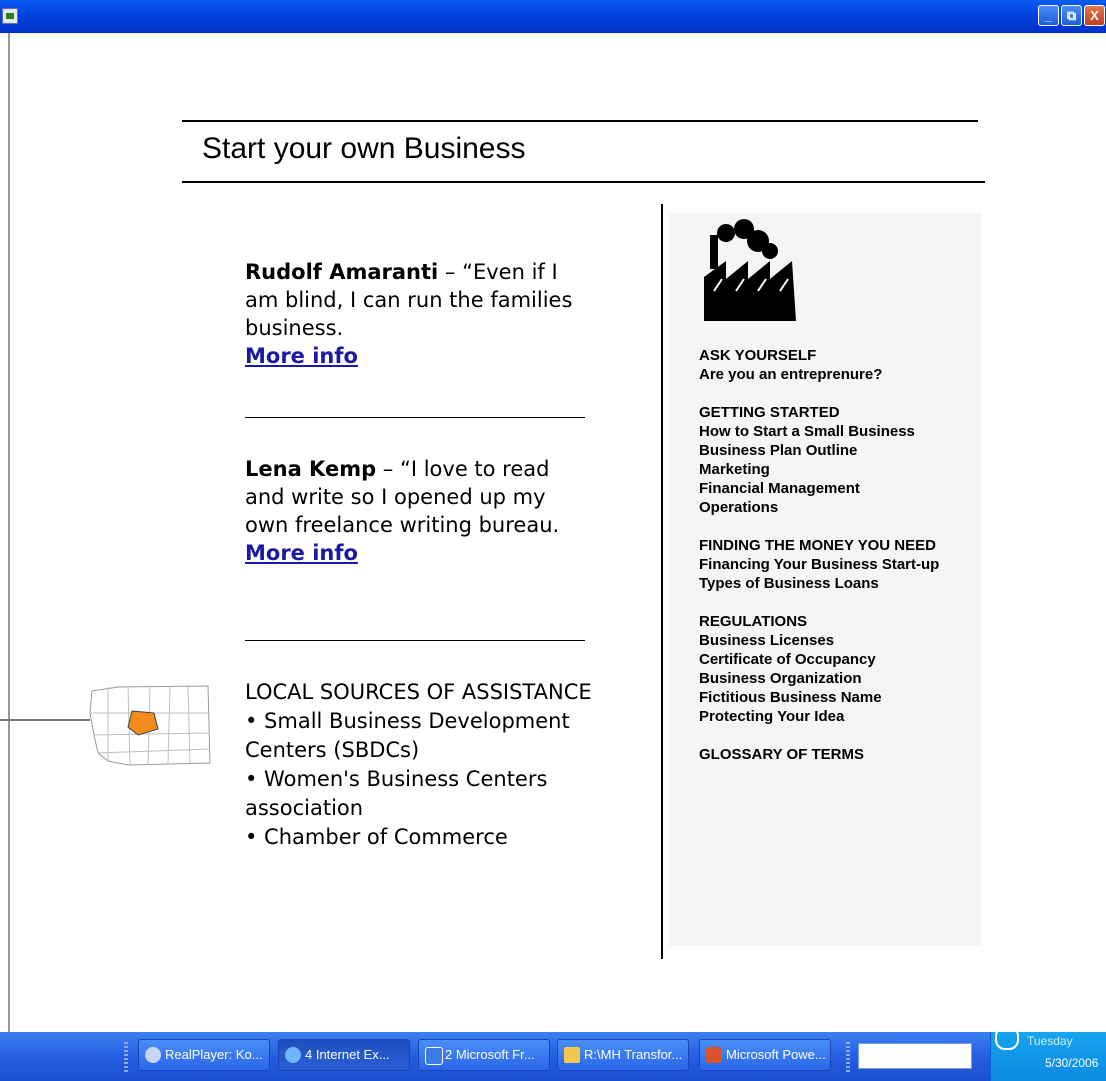  What do you see at coordinates (364, 148) in the screenshot?
I see `page-title: Start your own Business` at bounding box center [364, 148].